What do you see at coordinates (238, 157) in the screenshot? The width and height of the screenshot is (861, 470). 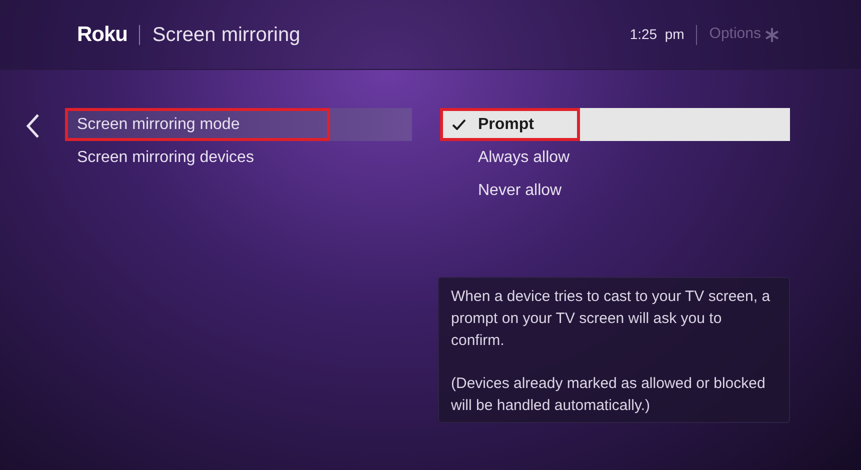 I see `menu-item: Screen mirroring devices` at bounding box center [238, 157].